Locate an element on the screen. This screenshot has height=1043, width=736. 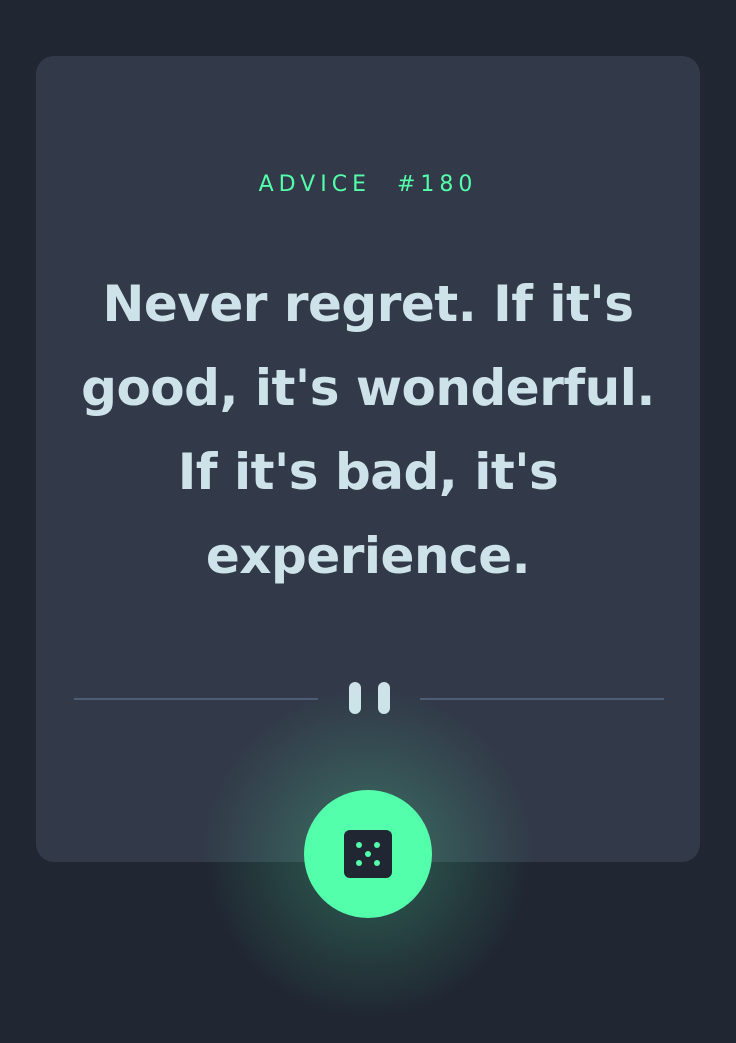
divider-right-line is located at coordinates (542, 699).